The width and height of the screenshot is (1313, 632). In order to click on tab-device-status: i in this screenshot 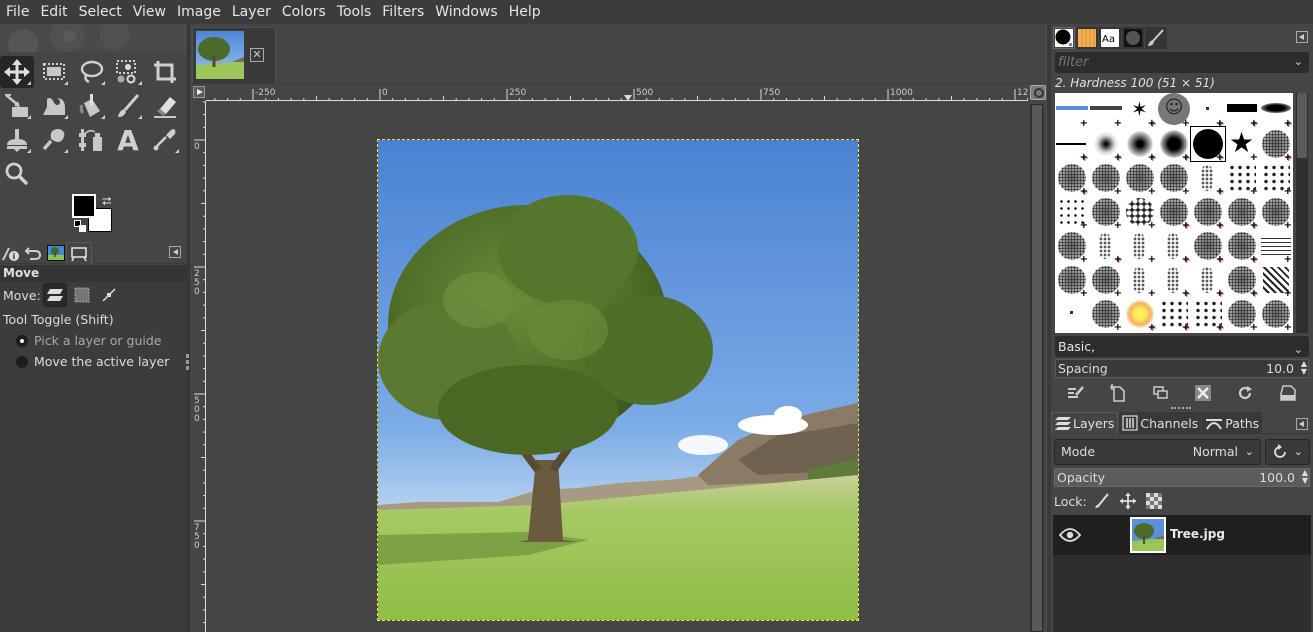, I will do `click(11, 253)`.